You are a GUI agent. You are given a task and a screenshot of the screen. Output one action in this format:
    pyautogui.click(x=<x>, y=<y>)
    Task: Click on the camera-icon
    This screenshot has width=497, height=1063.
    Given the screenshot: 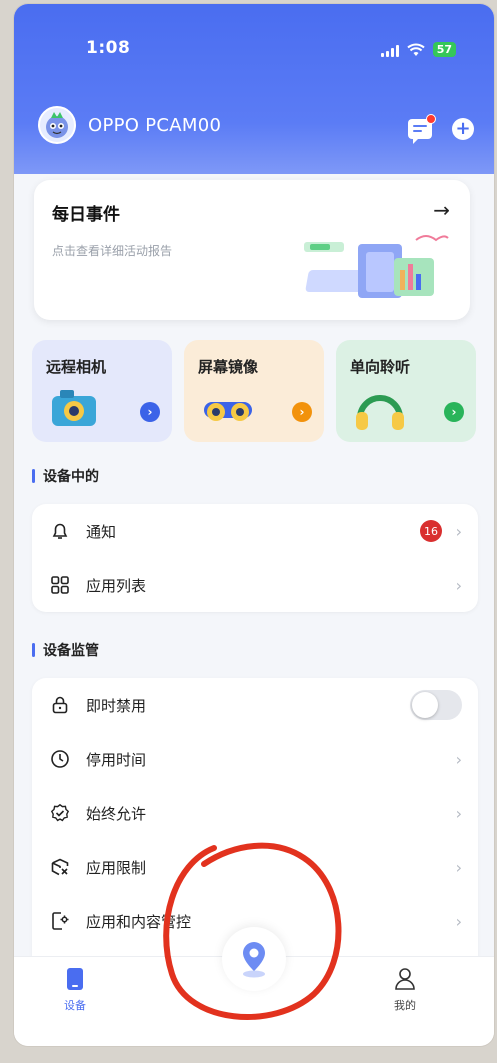 What is the action you would take?
    pyautogui.click(x=74, y=408)
    